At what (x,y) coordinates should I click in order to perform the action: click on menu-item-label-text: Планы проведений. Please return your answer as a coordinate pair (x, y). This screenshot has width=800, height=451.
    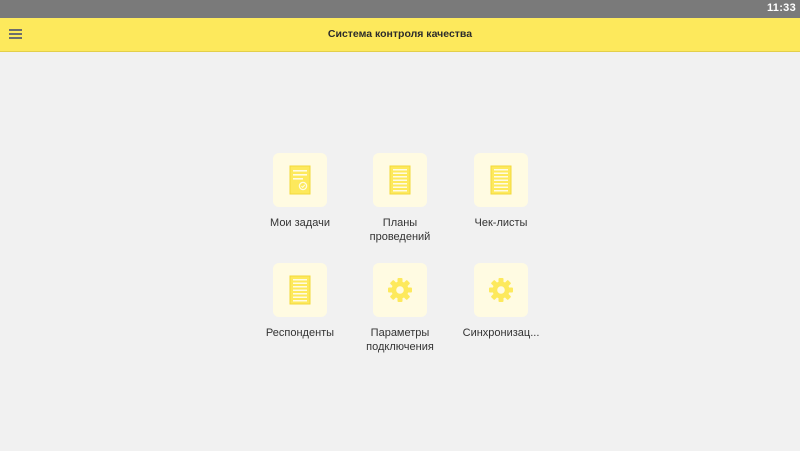
    Looking at the image, I should click on (400, 230).